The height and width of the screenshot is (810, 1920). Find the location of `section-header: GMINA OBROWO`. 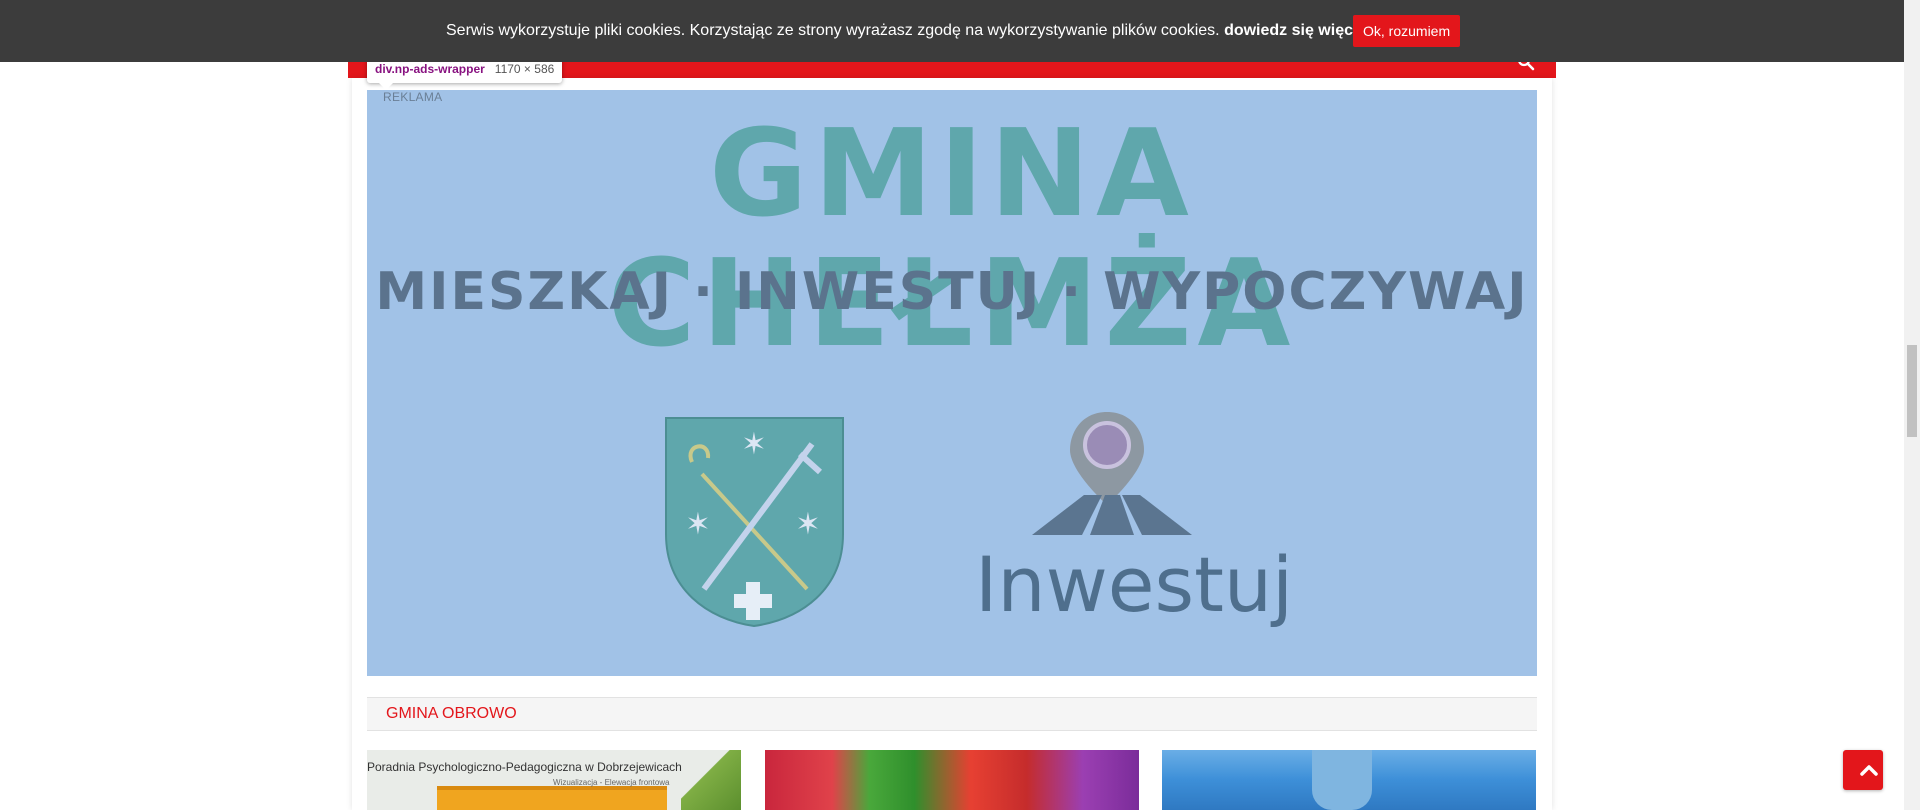

section-header: GMINA OBROWO is located at coordinates (952, 714).